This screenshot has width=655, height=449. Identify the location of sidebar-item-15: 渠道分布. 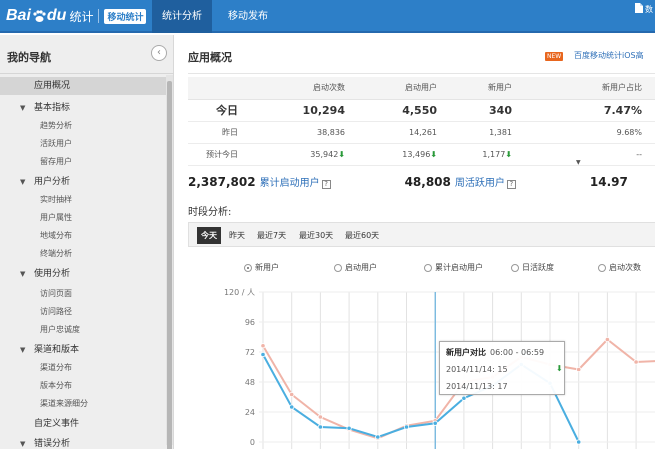
(83, 368).